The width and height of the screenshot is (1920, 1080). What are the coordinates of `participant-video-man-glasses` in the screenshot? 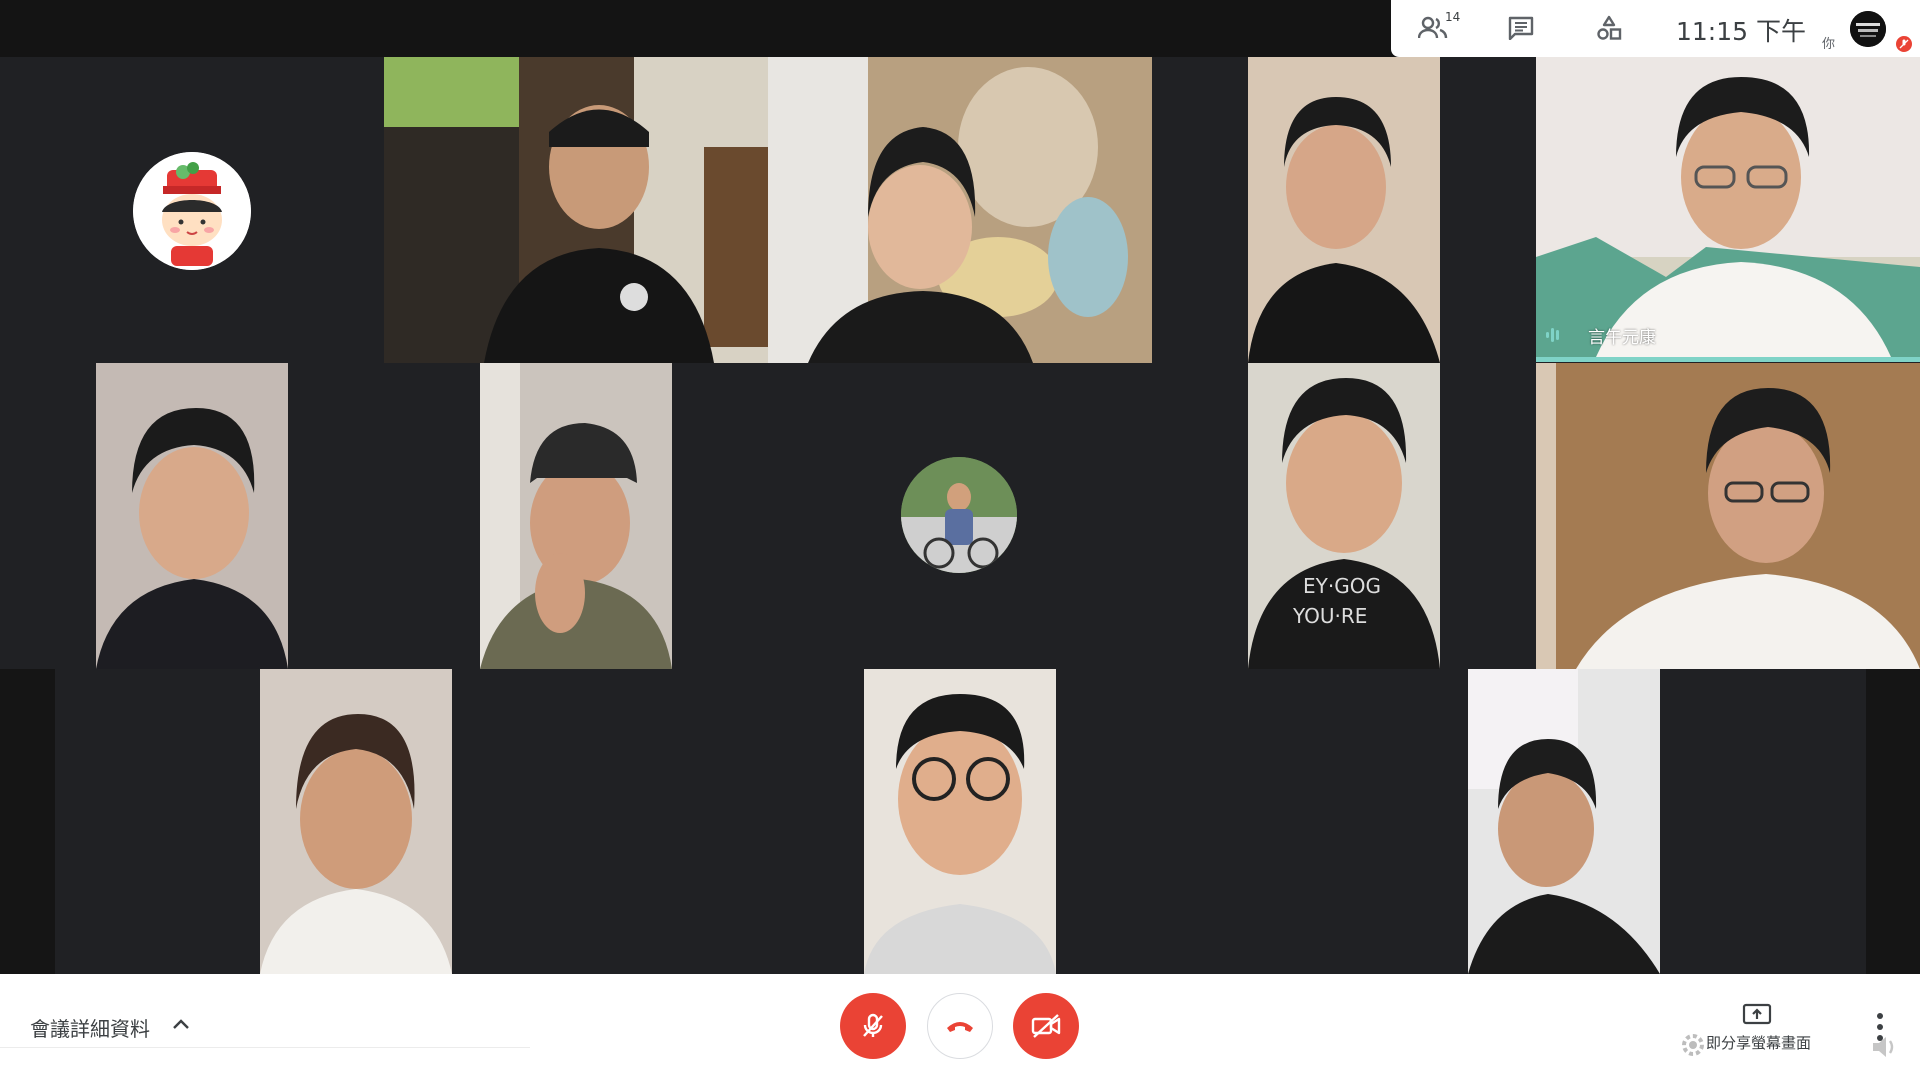 It's located at (1728, 516).